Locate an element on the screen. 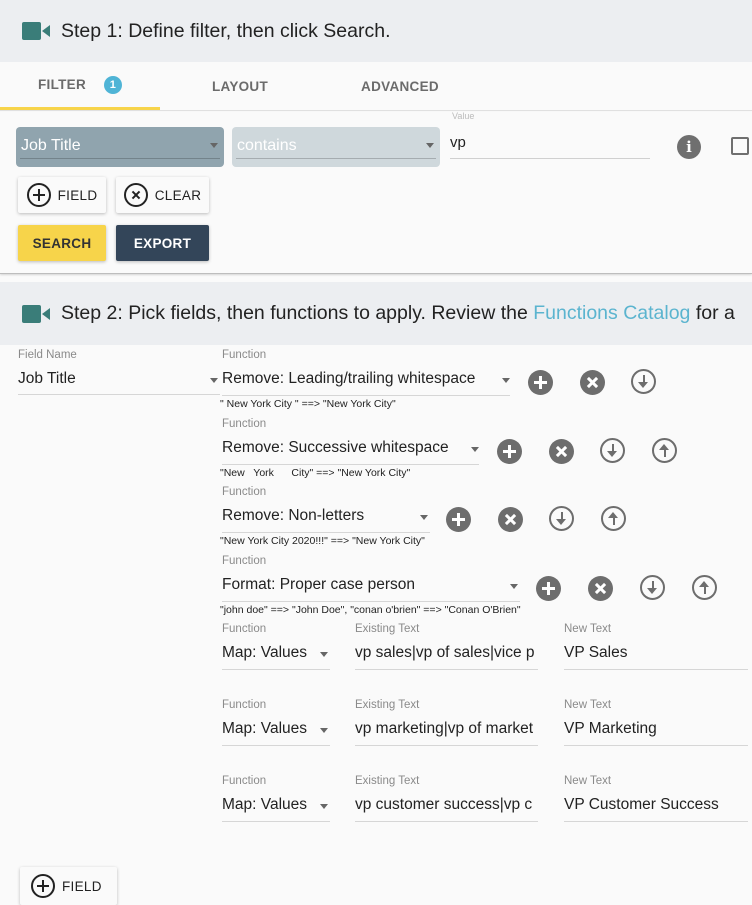 The height and width of the screenshot is (905, 752). new-text-input: VP Sales is located at coordinates (656, 655).